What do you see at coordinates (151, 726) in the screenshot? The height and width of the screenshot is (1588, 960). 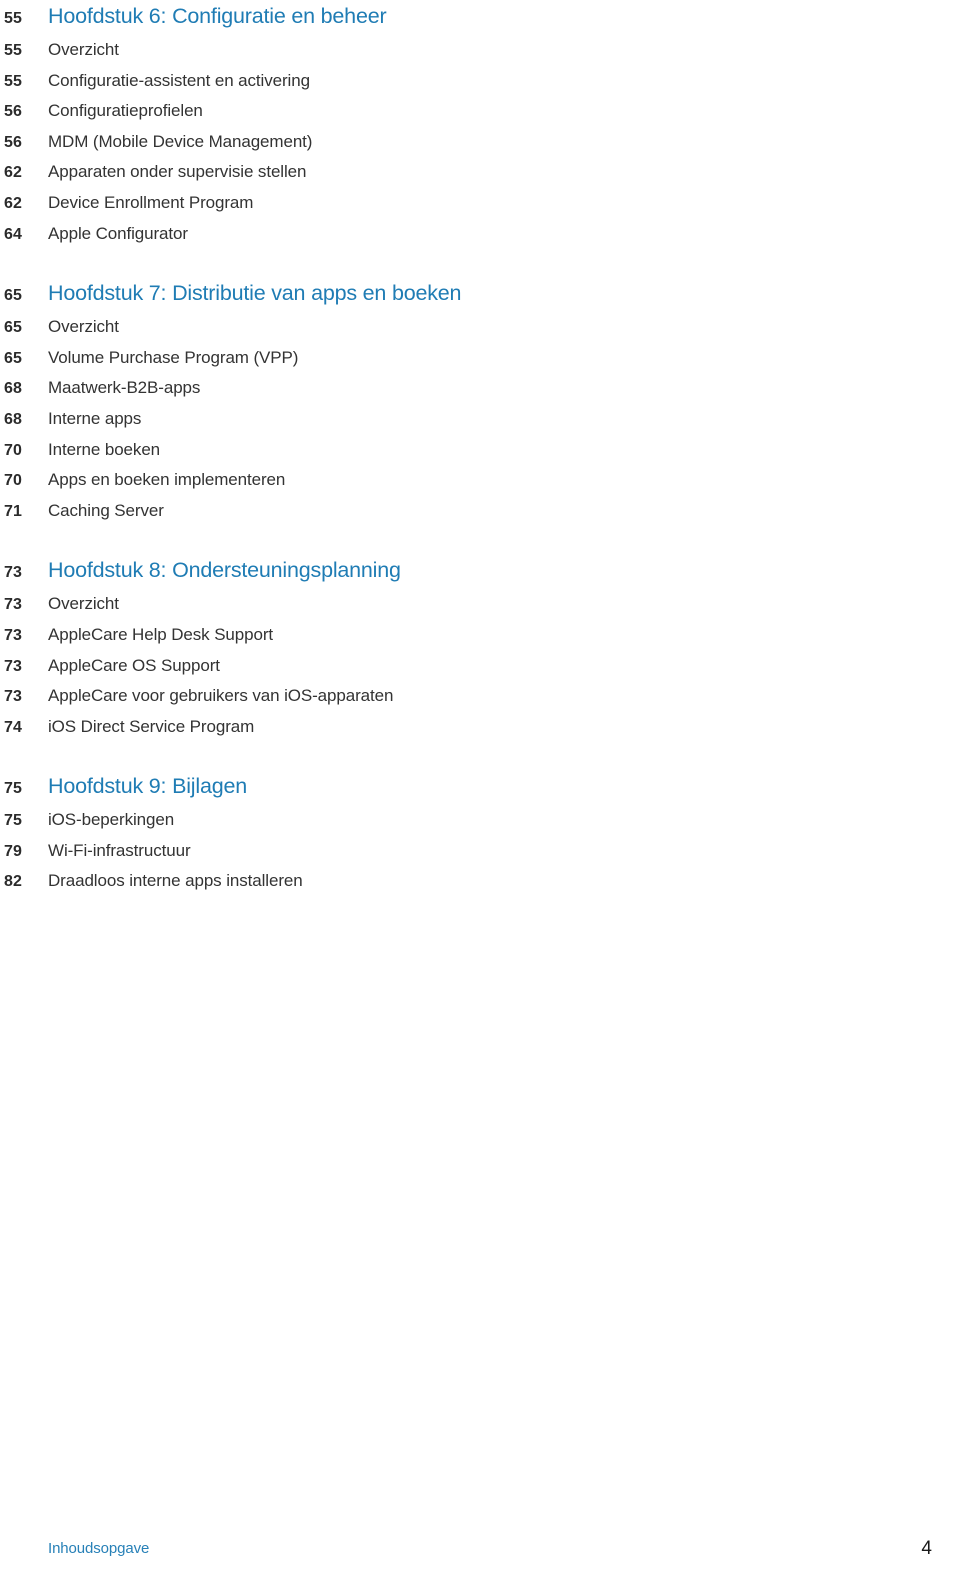 I see `toc-entry-title: iOS Direct Service Program` at bounding box center [151, 726].